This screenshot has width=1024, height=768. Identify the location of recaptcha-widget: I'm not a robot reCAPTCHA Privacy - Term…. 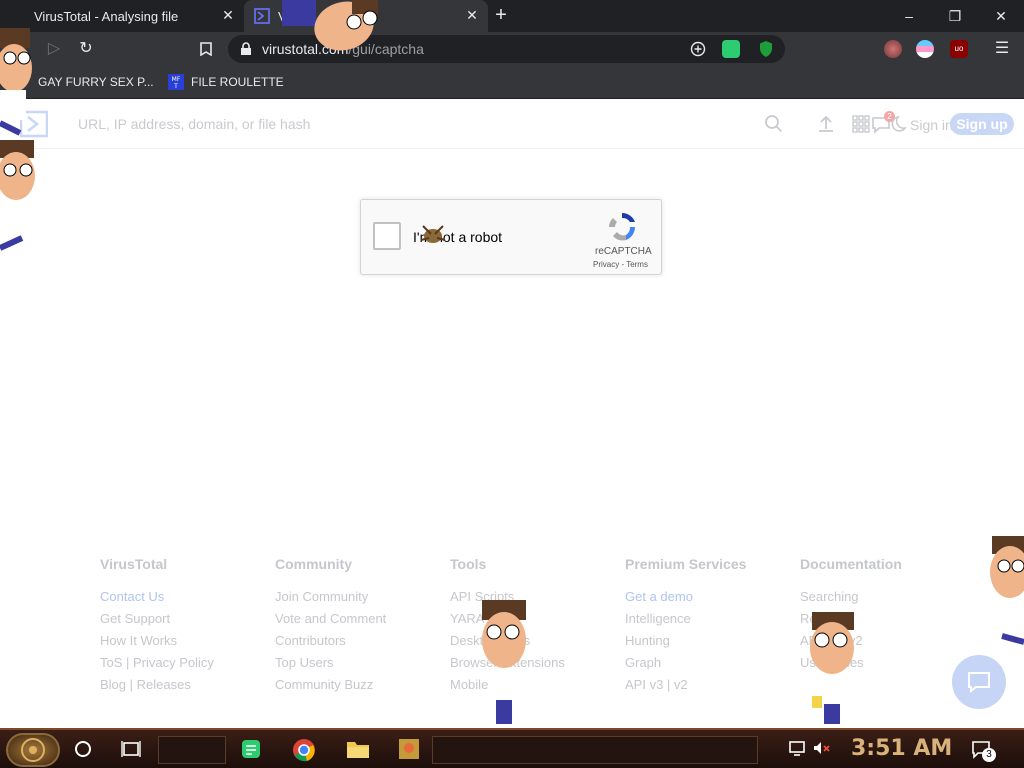
(511, 237).